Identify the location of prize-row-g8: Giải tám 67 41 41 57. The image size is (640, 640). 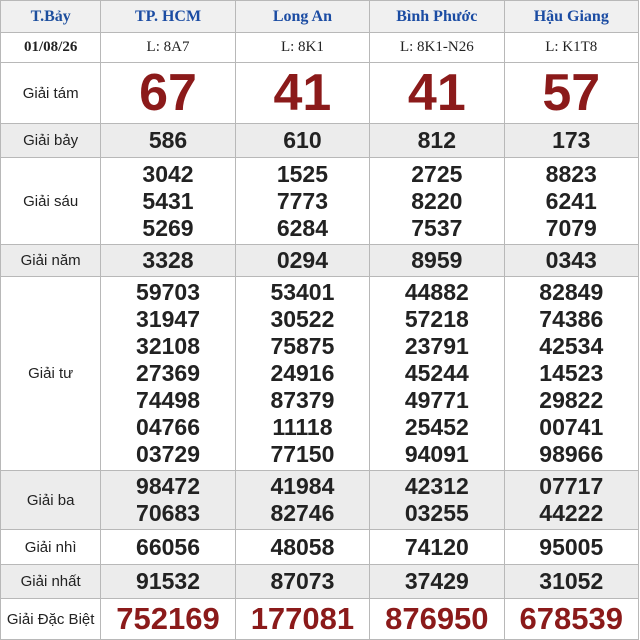
(320, 93).